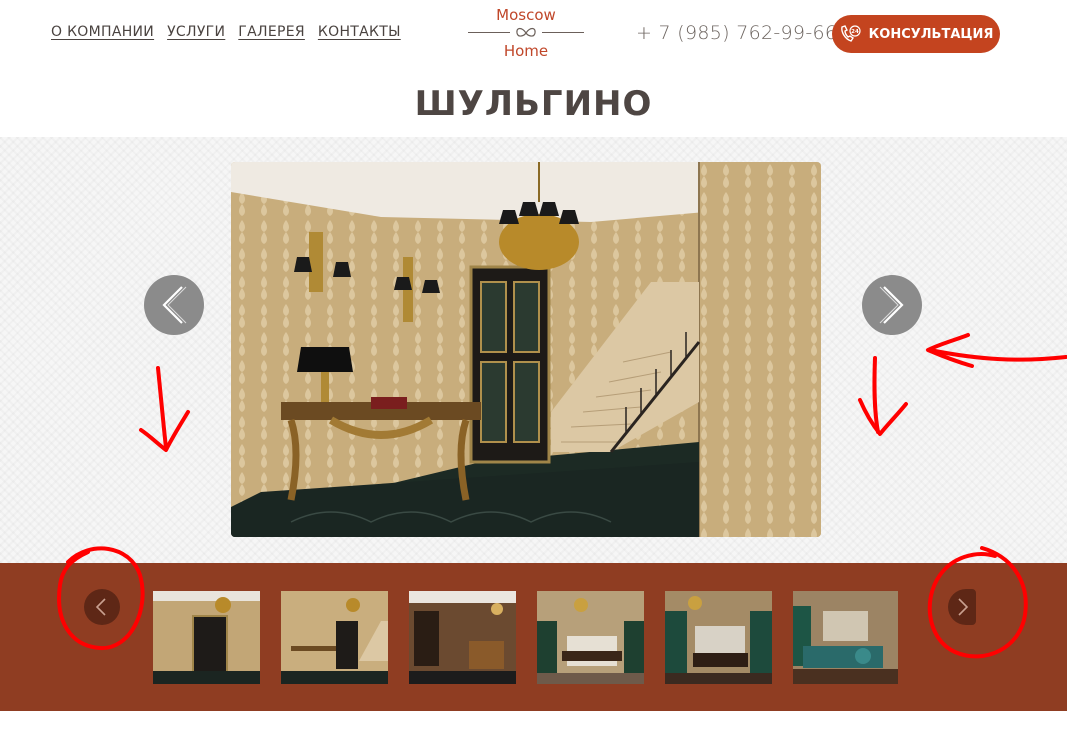 This screenshot has height=748, width=1067. I want to click on nav-link-about: О КОМПАНИИ, so click(102, 32).